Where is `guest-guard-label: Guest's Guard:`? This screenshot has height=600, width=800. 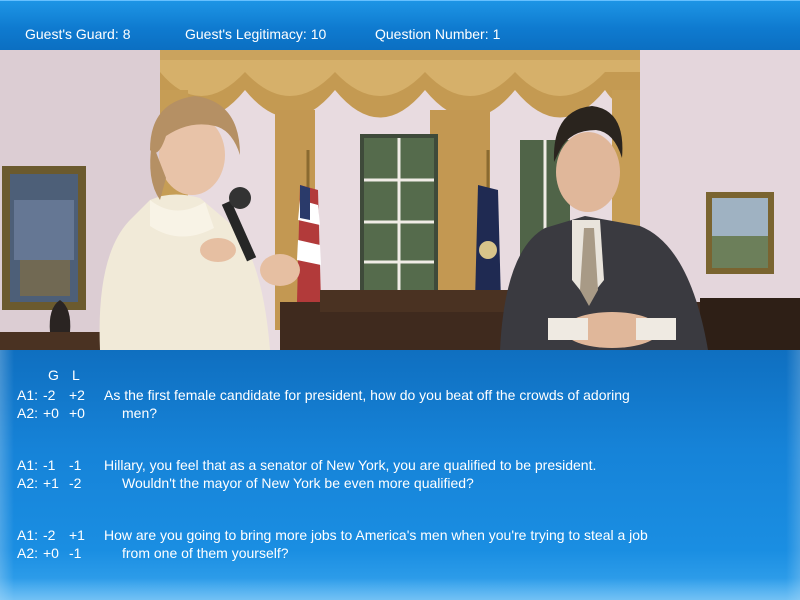
guest-guard-label: Guest's Guard: is located at coordinates (72, 34).